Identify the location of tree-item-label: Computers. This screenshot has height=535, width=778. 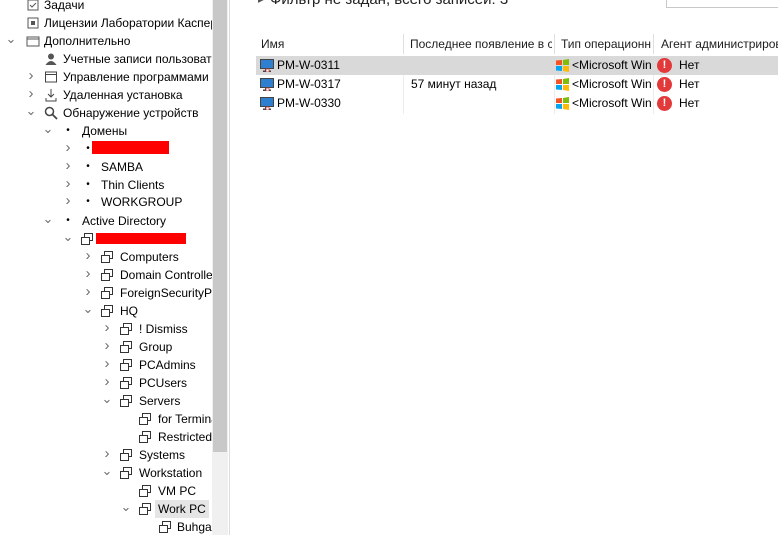
(149, 257).